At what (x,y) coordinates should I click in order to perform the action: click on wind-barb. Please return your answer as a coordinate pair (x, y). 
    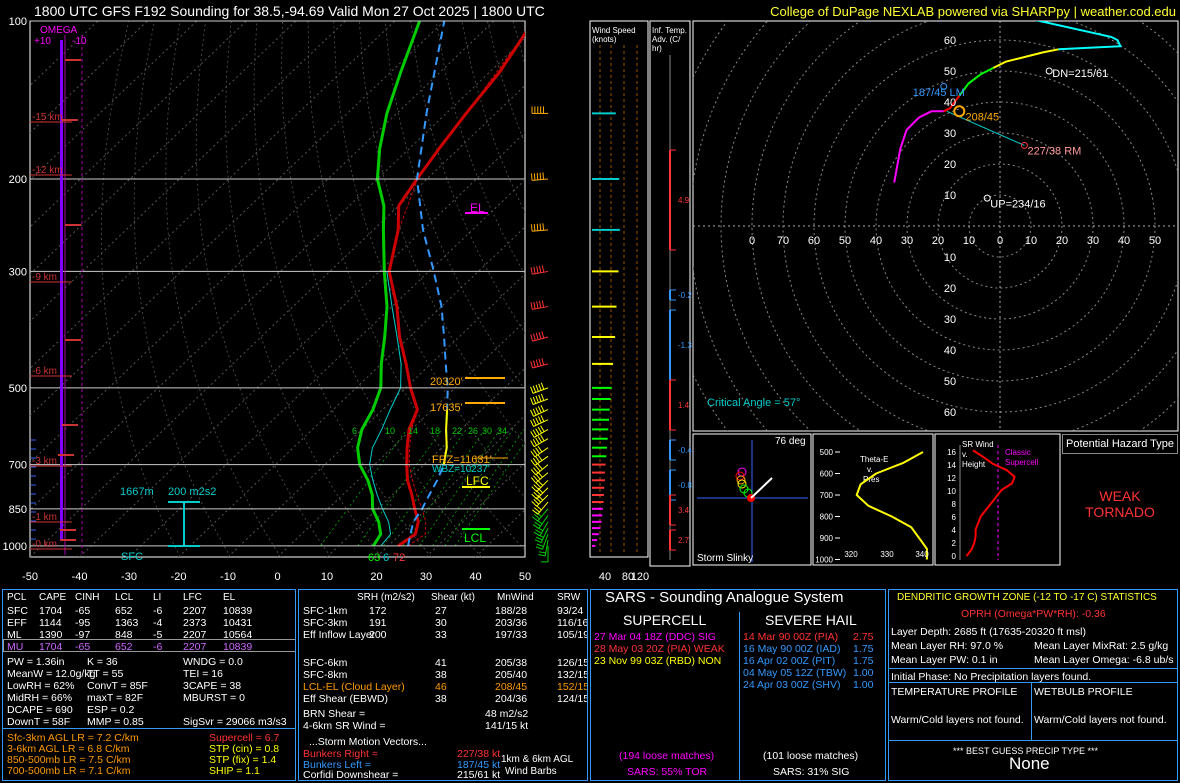
    Looking at the image, I should click on (544, 528).